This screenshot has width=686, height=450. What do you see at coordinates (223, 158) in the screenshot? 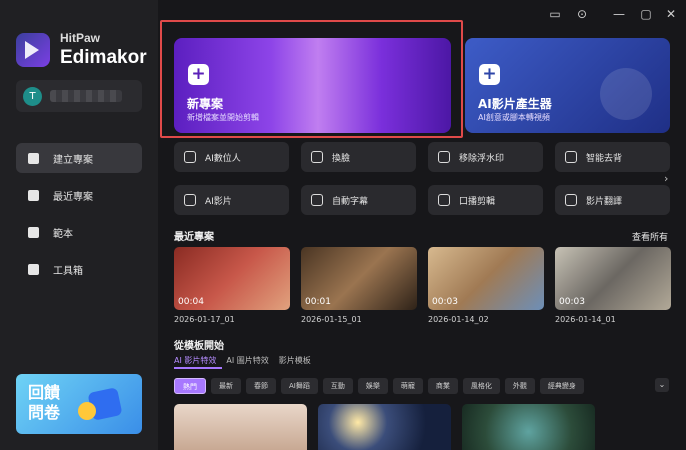
I see `tool-label: AI數位人` at bounding box center [223, 158].